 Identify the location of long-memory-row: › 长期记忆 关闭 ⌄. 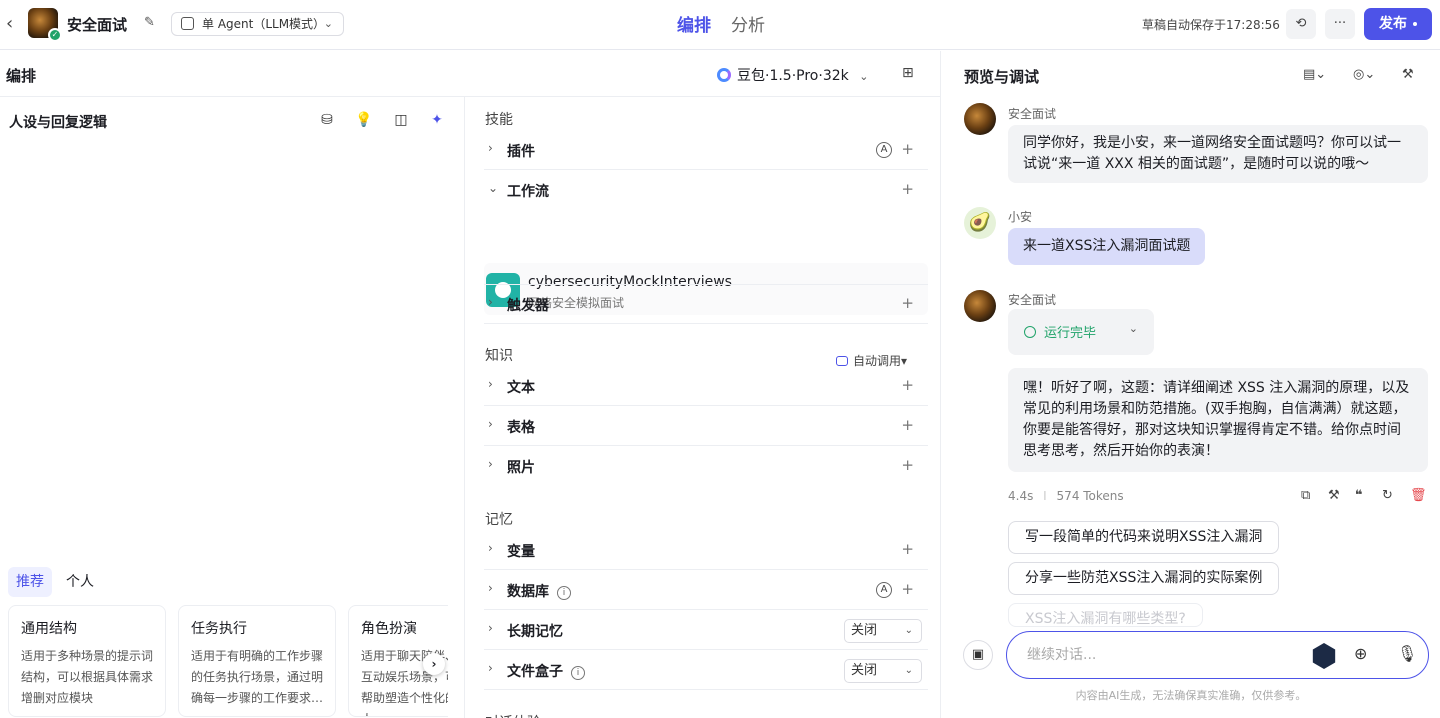
(706, 630).